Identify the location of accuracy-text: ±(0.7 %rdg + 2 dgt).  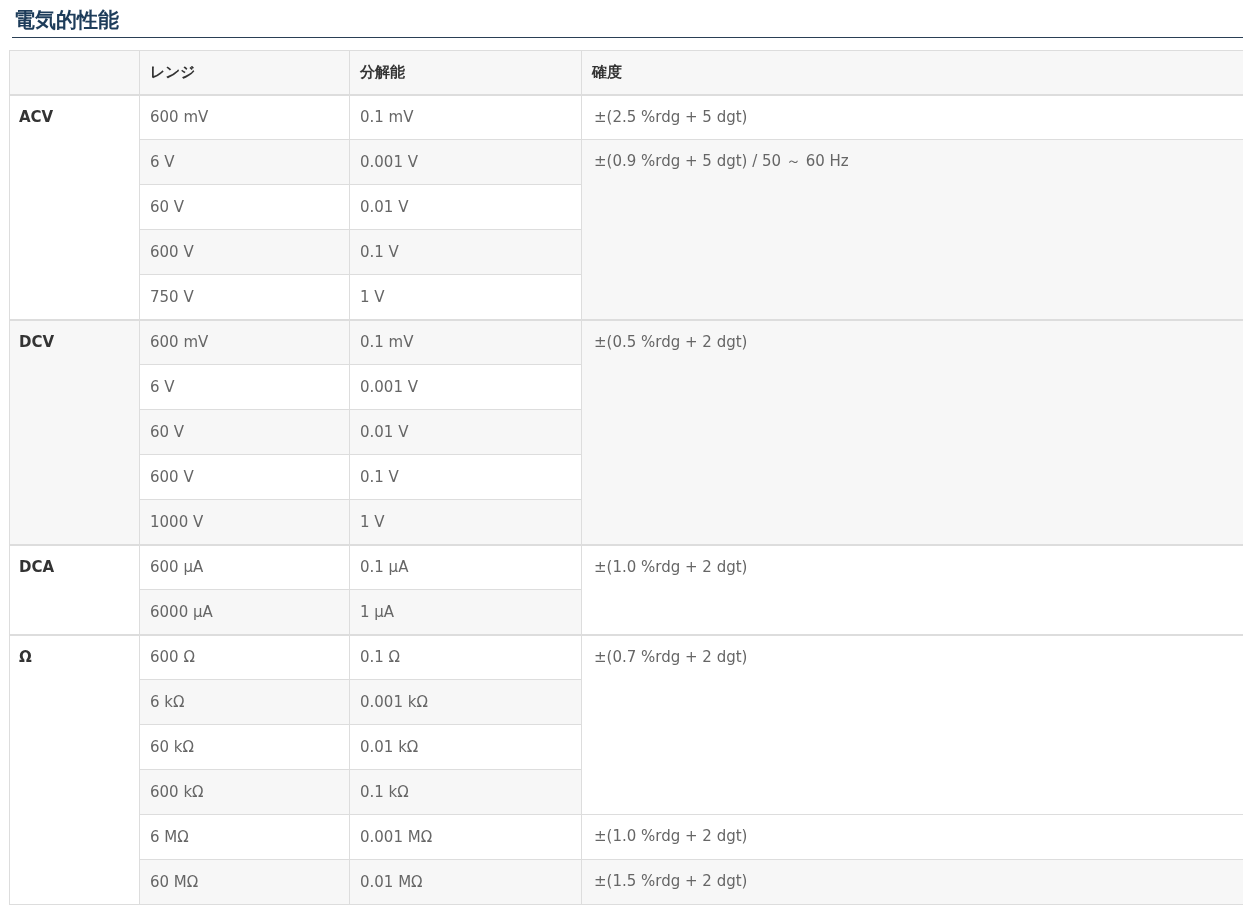
(671, 656).